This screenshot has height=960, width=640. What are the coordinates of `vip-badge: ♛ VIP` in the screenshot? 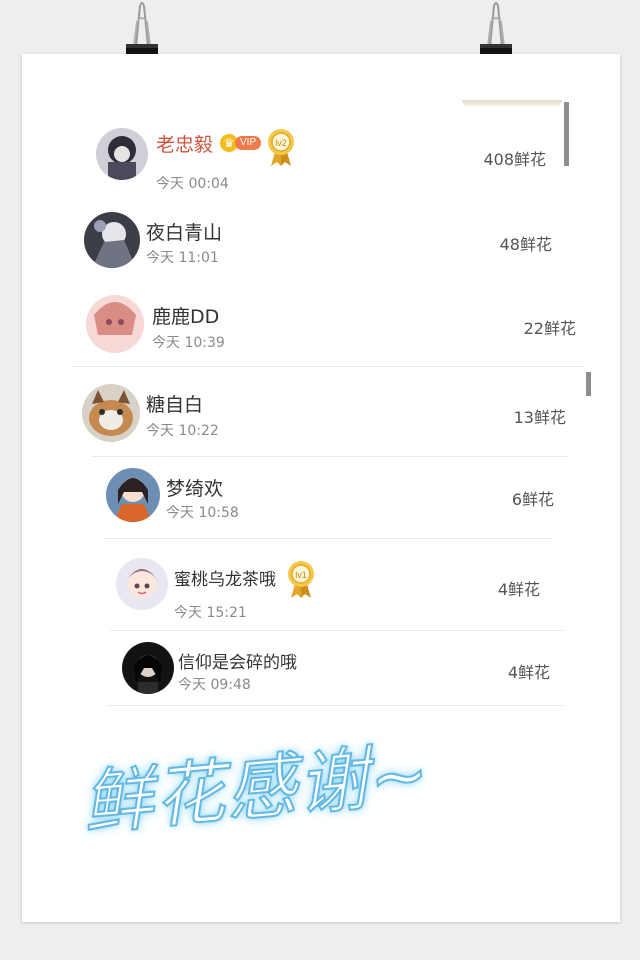 It's located at (241, 143).